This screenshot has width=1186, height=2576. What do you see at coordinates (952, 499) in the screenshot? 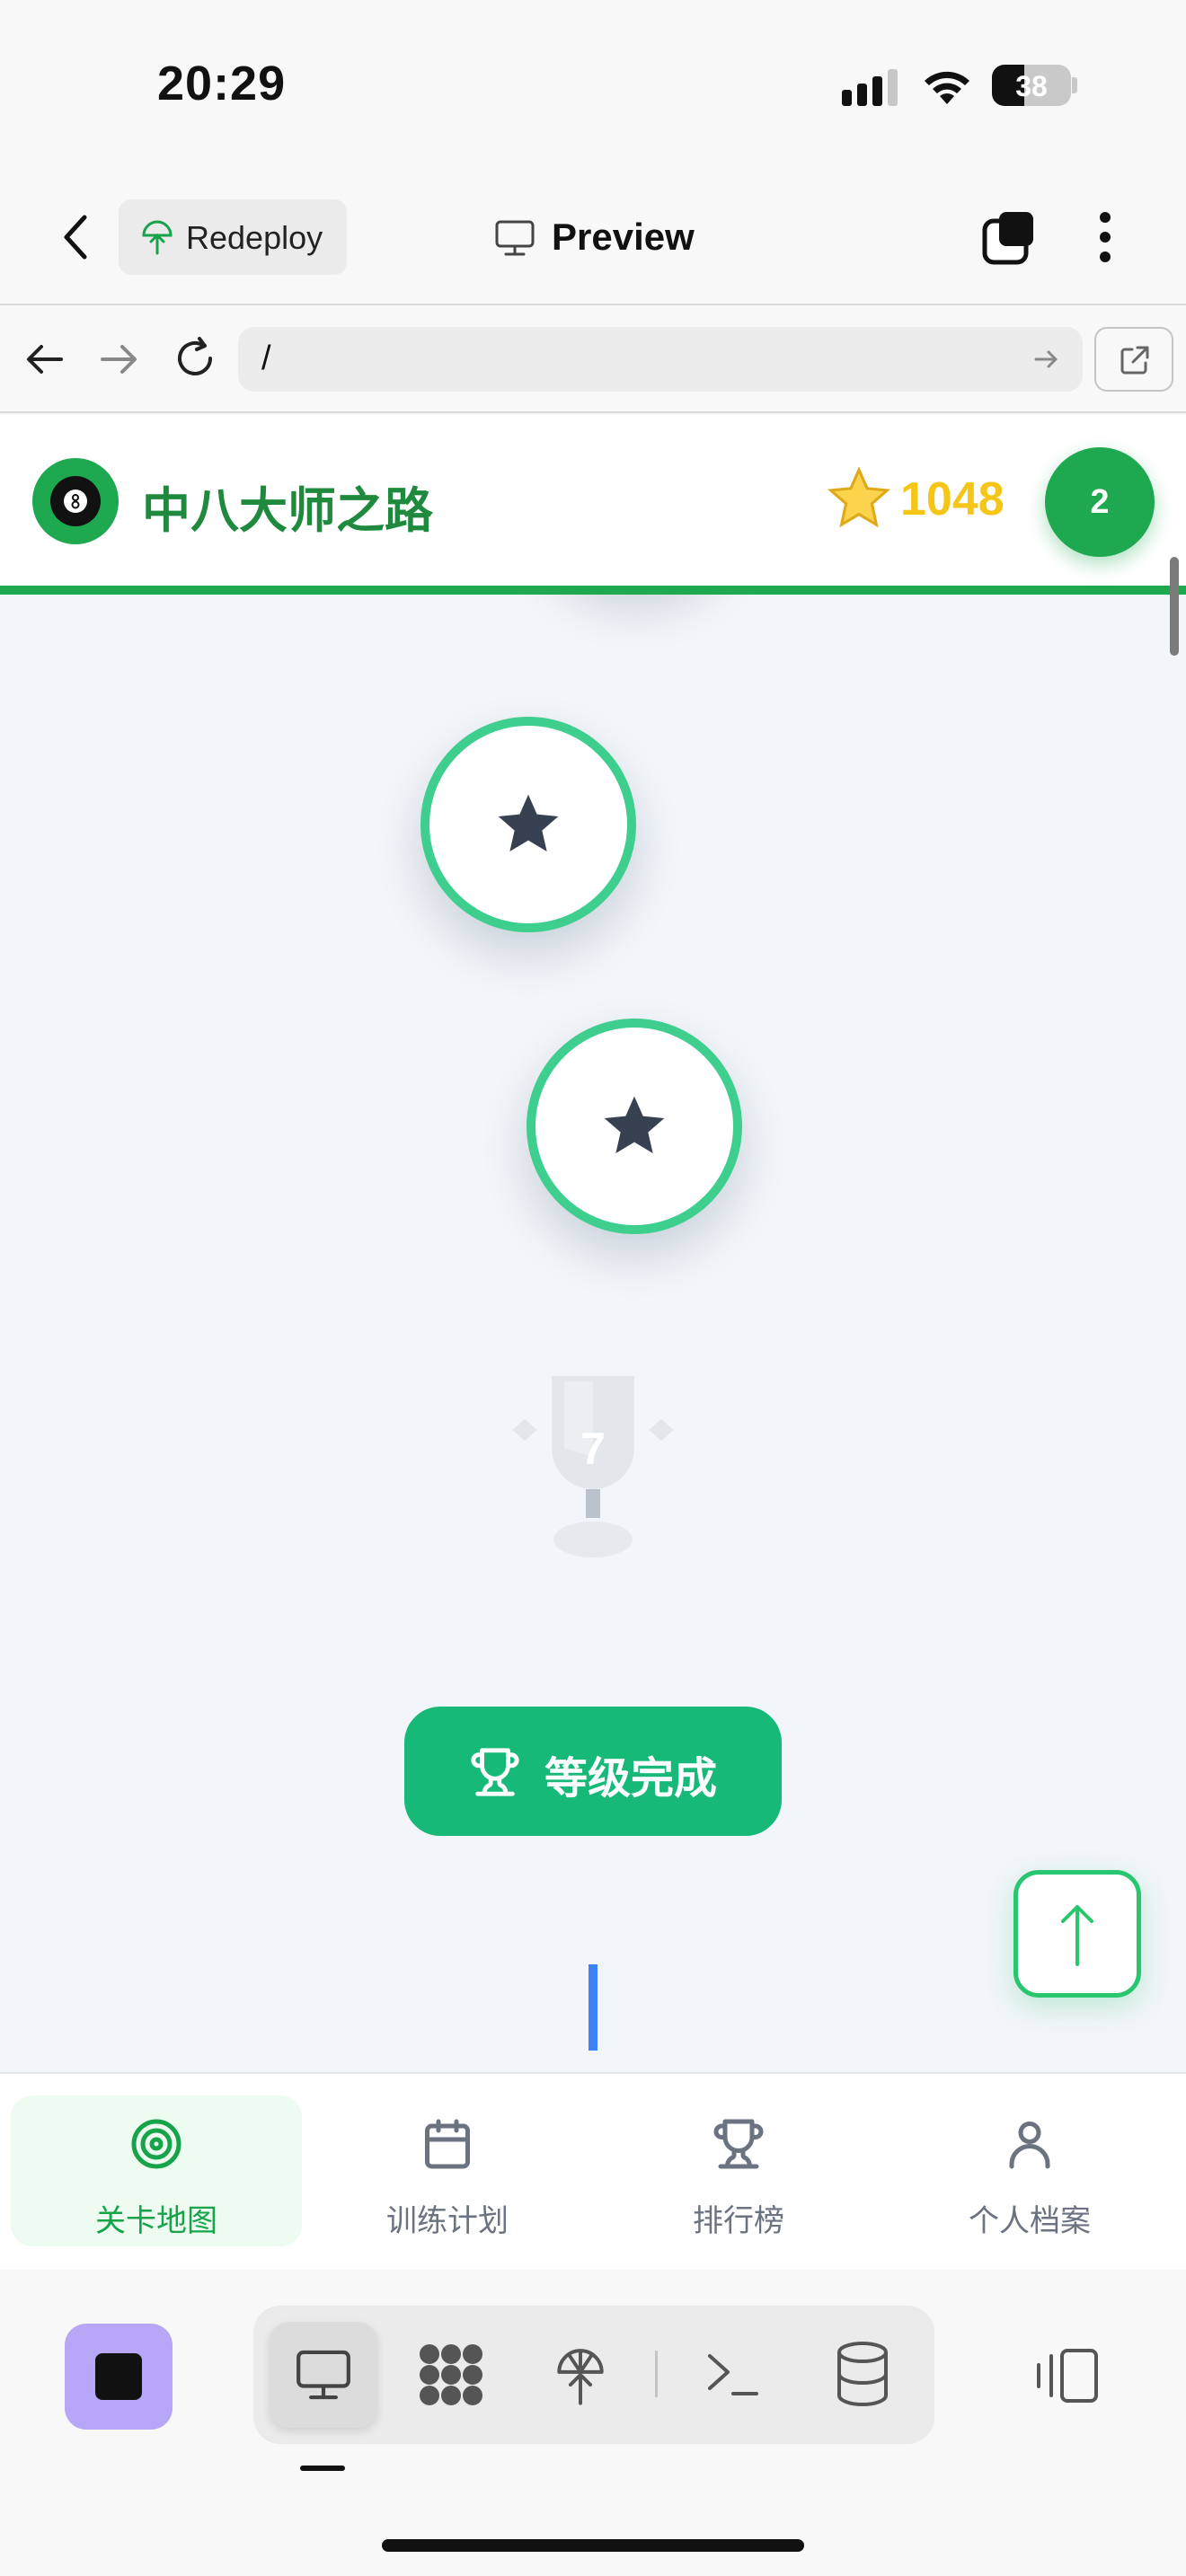
I see `score-value: 1048` at bounding box center [952, 499].